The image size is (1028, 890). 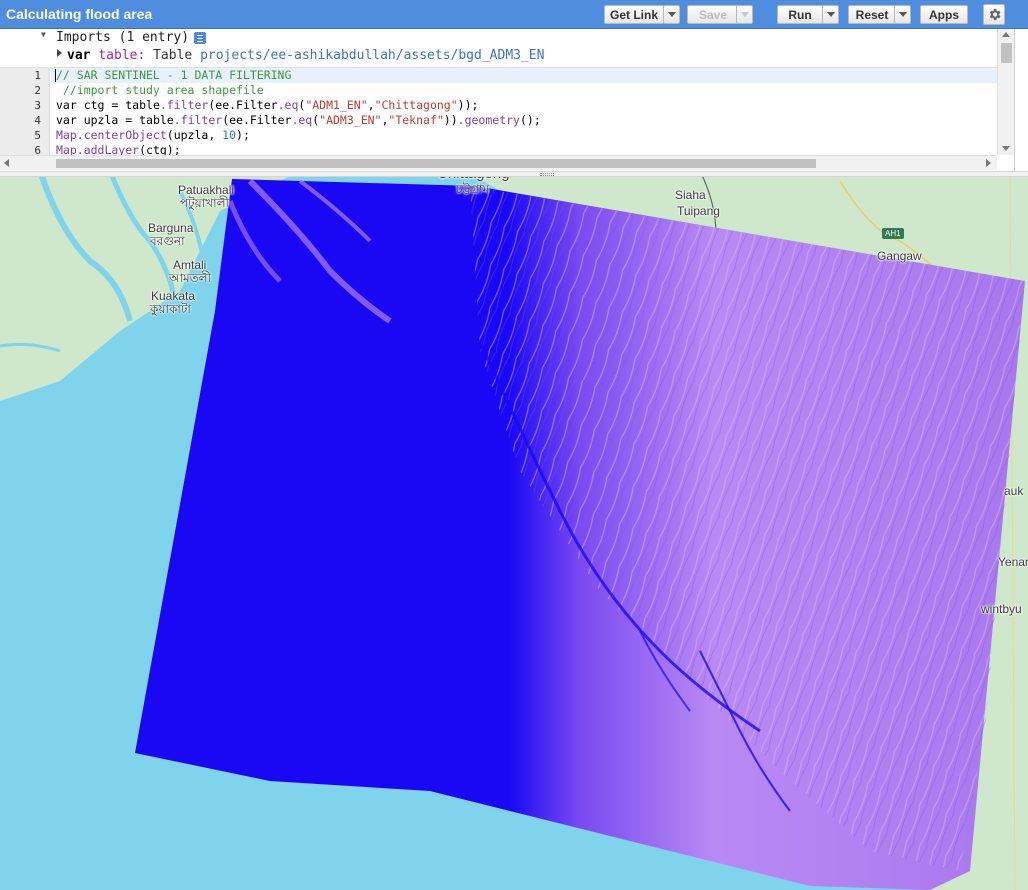 I want to click on import-type: Table, so click(x=173, y=55).